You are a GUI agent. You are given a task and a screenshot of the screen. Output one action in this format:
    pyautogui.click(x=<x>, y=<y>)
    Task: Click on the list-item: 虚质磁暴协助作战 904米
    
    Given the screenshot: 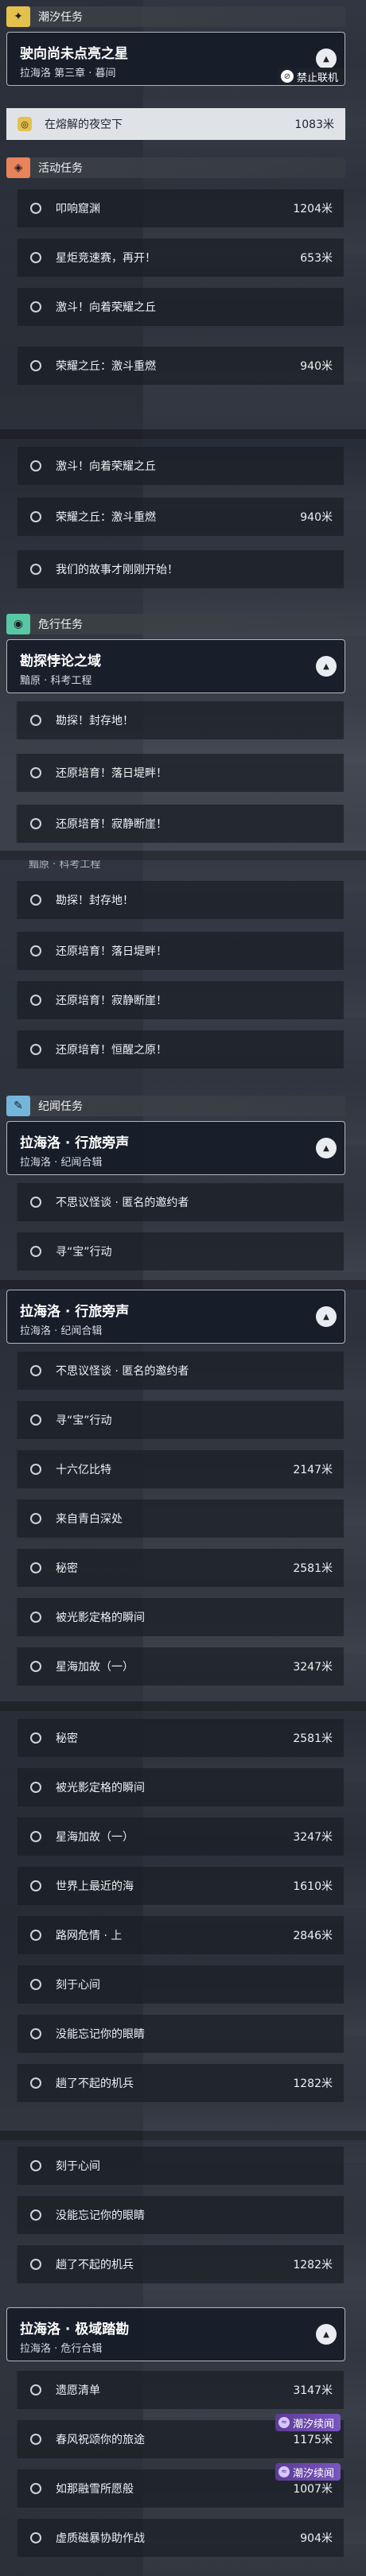 What is the action you would take?
    pyautogui.click(x=180, y=2538)
    